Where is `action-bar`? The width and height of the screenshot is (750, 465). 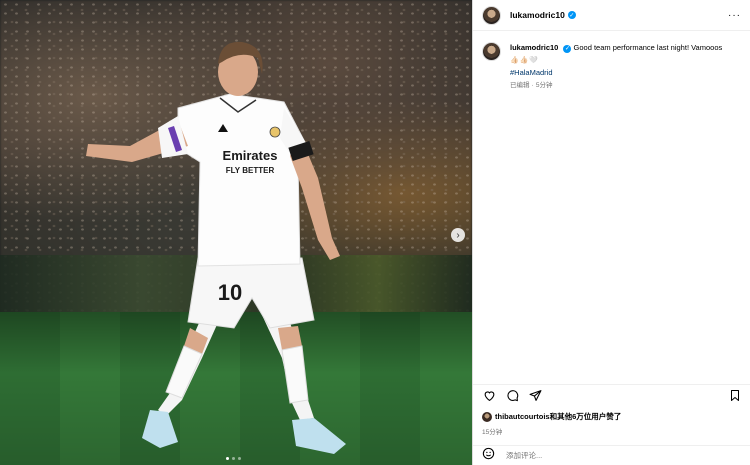 action-bar is located at coordinates (611, 395).